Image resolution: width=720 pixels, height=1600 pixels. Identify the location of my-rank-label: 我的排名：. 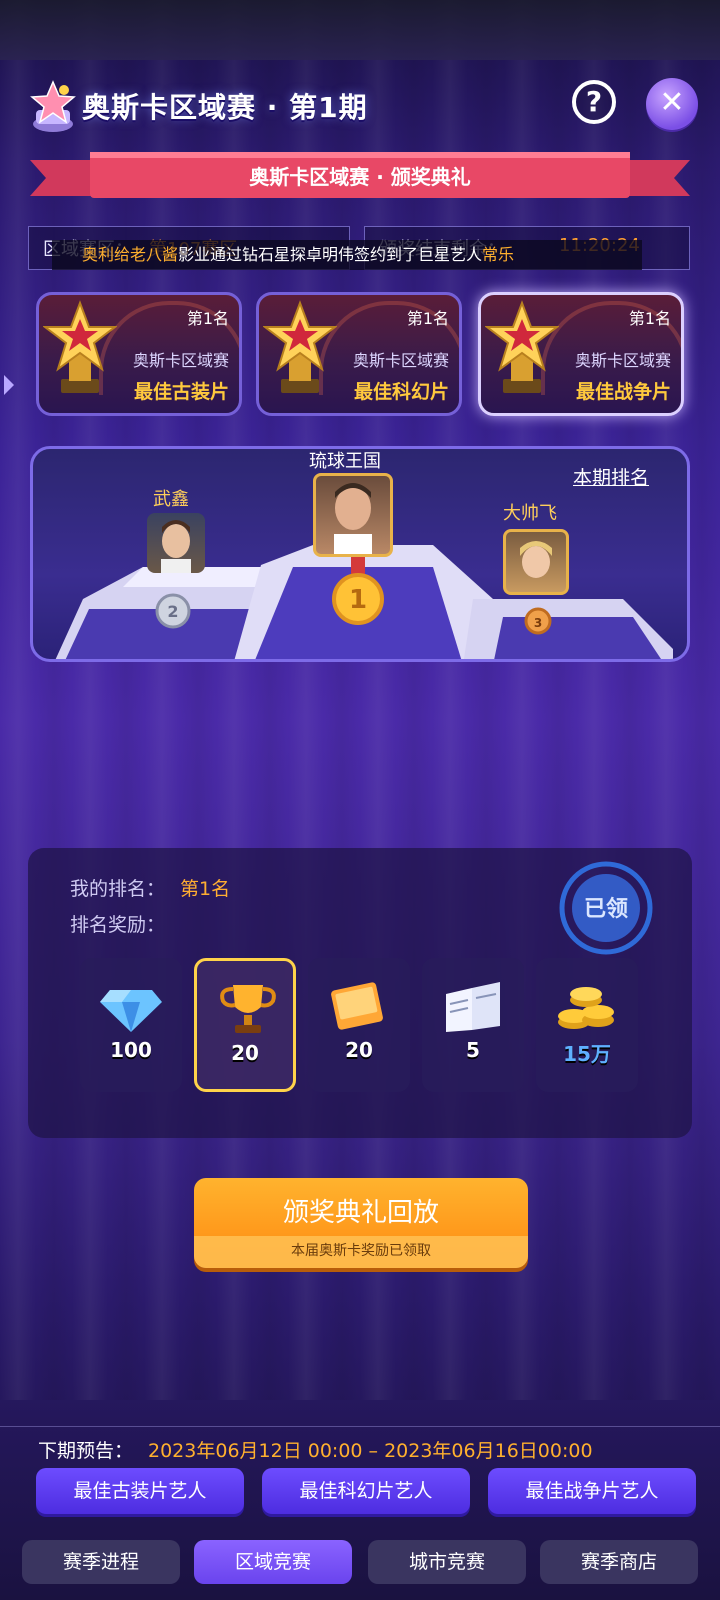
(118, 889).